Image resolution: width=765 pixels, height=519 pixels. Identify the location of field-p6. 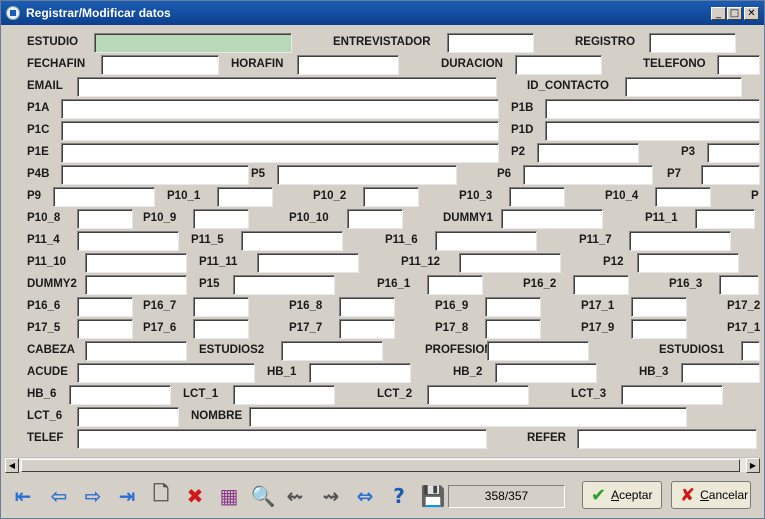
(588, 175).